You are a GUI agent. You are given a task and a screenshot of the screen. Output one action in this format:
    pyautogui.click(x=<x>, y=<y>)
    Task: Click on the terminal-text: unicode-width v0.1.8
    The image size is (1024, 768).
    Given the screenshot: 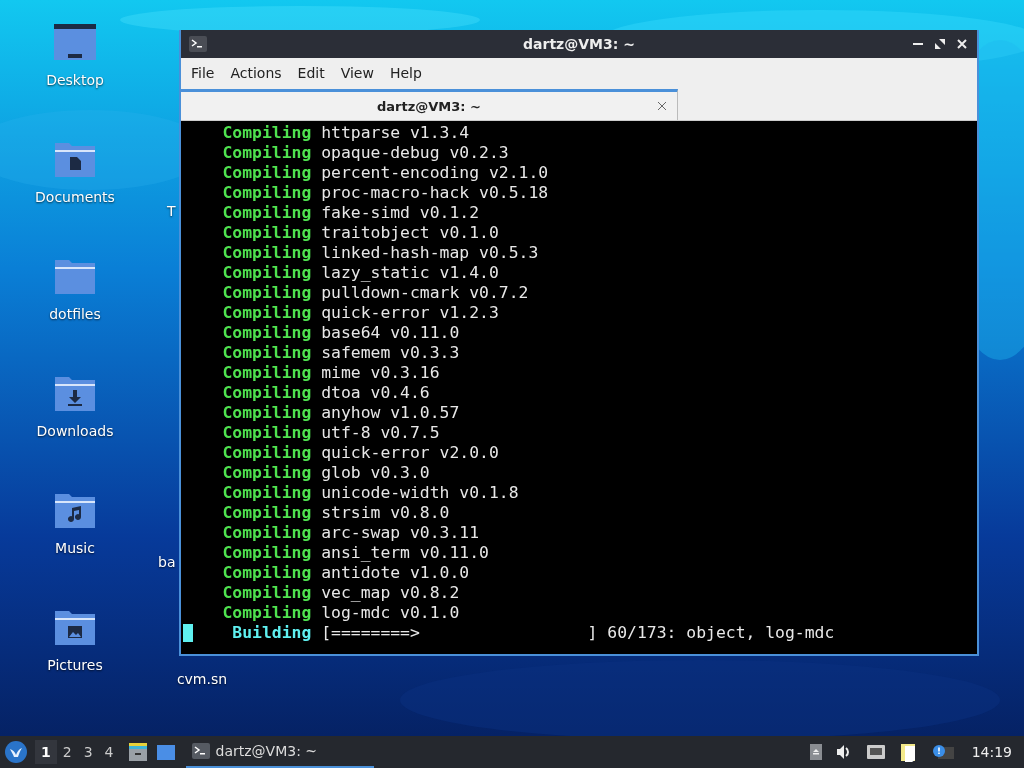 What is the action you would take?
    pyautogui.click(x=420, y=492)
    